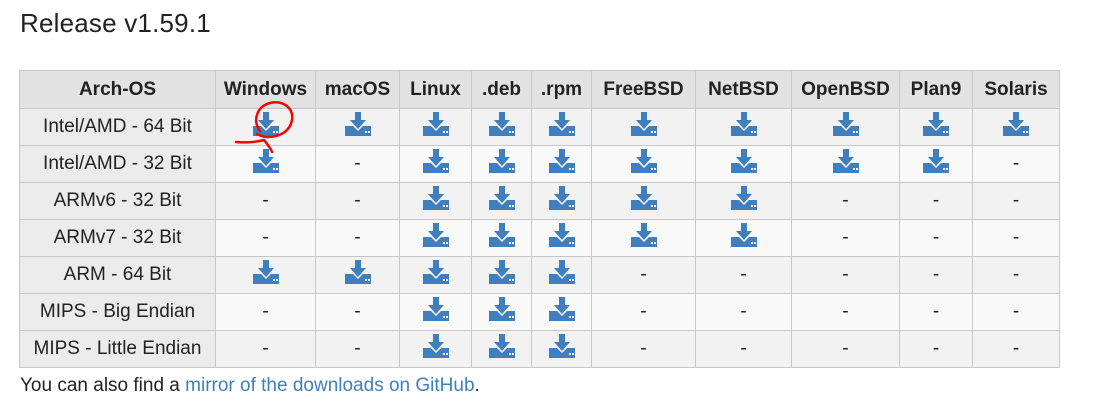  Describe the element at coordinates (477, 385) in the screenshot. I see `footer-suffix: .` at that location.